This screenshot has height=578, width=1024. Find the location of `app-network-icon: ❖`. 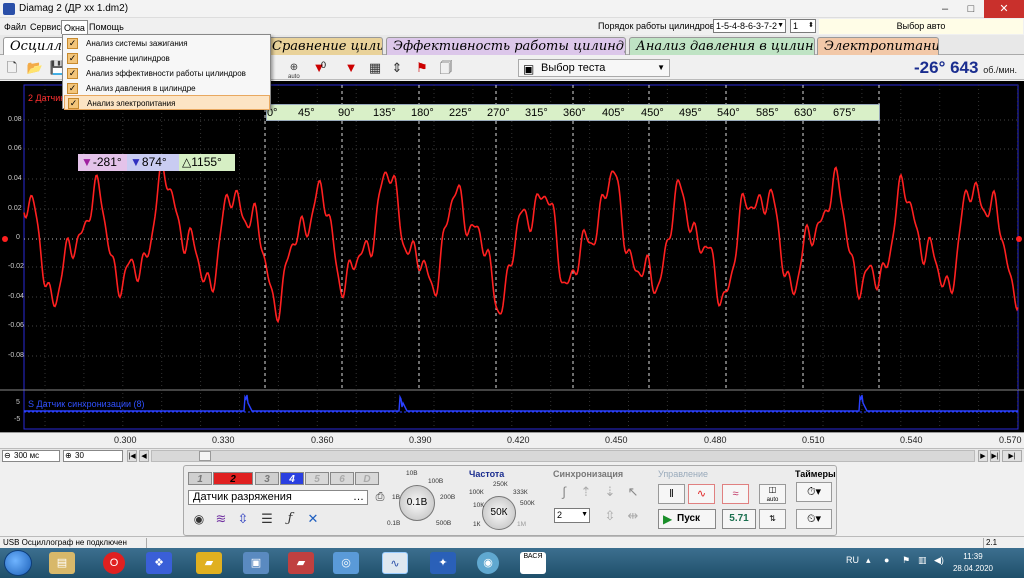

app-network-icon: ❖ is located at coordinates (159, 563).